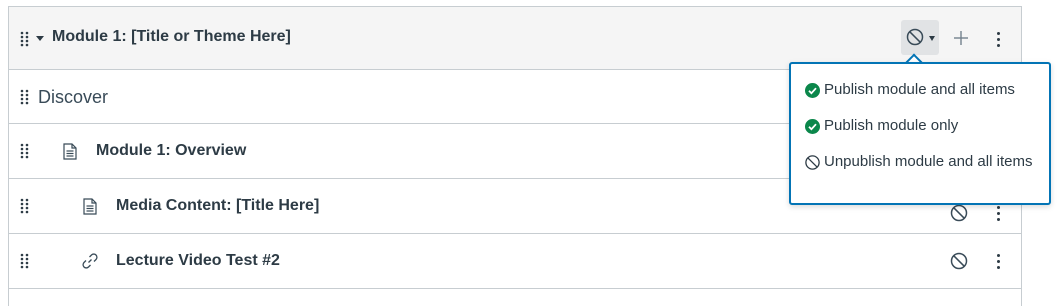  I want to click on menu-item-label: Unpublish module and all items, so click(928, 161).